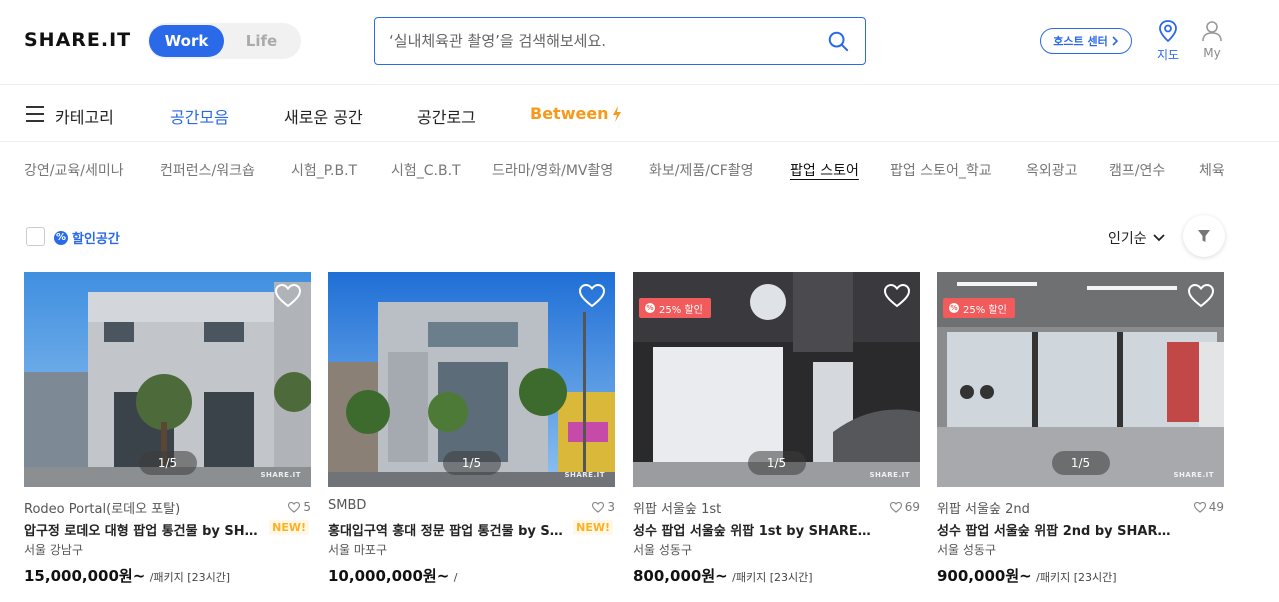 The width and height of the screenshot is (1279, 602). Describe the element at coordinates (207, 170) in the screenshot. I see `subcat-conference: 컨퍼런스/워크숍` at that location.